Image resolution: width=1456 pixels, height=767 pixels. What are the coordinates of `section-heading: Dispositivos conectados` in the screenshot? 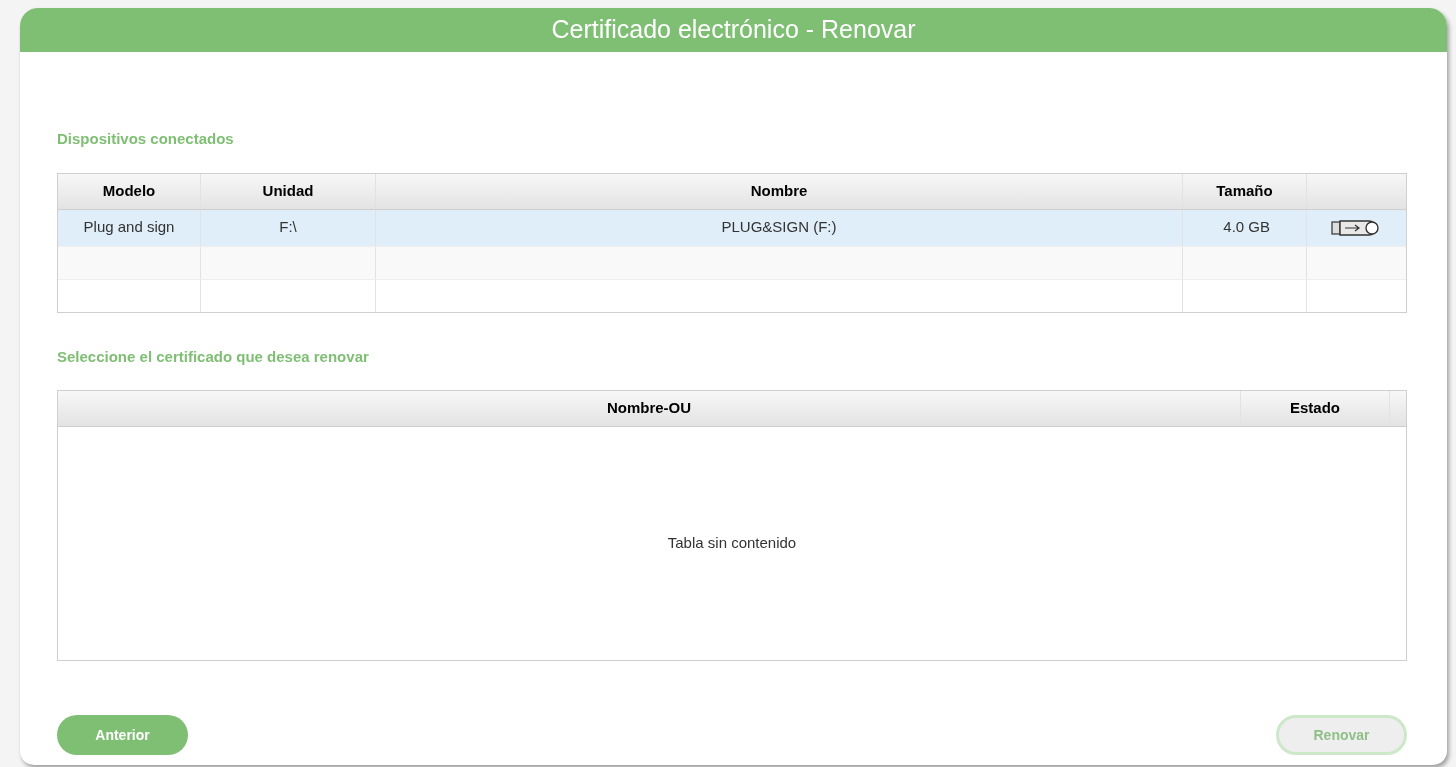 It's located at (146, 139).